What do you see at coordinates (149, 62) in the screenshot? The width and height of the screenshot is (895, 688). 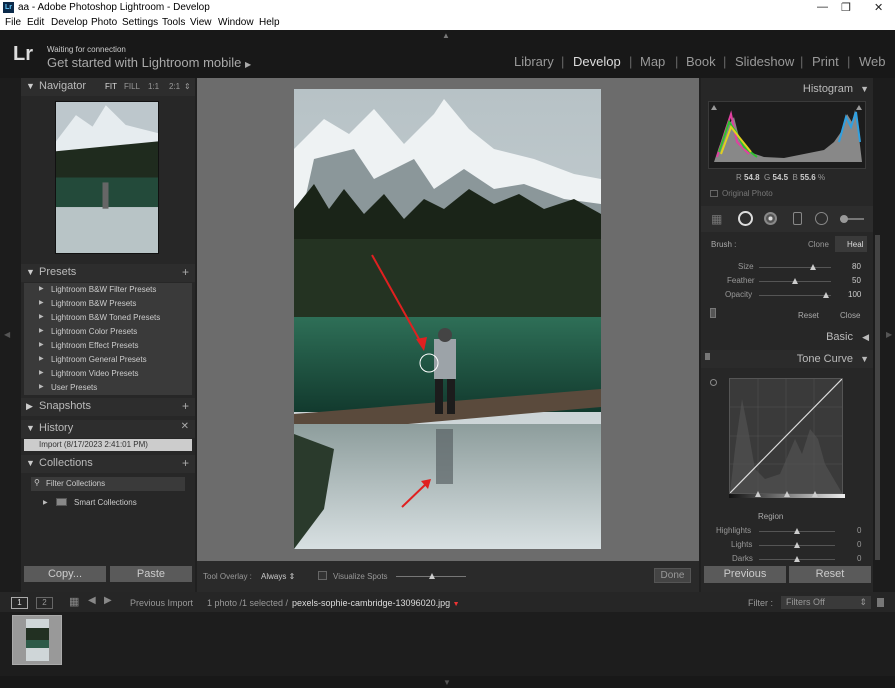 I see `mobile-promo-link: Get started with Lightroom mobile ▶` at bounding box center [149, 62].